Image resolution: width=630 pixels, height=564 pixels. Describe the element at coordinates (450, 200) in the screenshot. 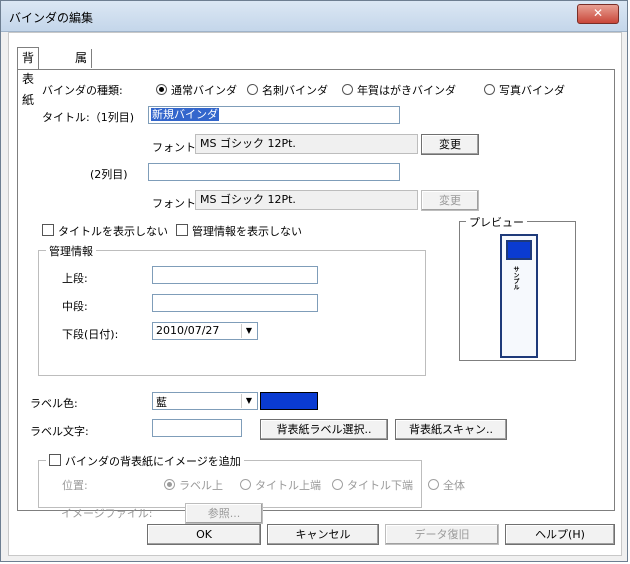

I see `title2-font-change-button: 変更` at that location.